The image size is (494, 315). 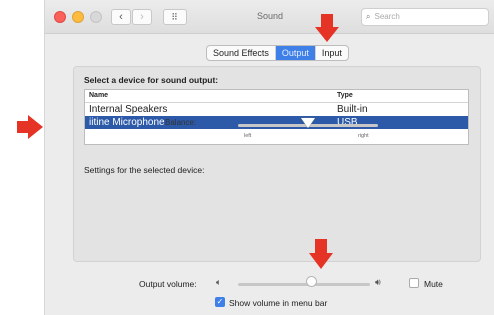 I want to click on tab-input: Input, so click(x=332, y=53).